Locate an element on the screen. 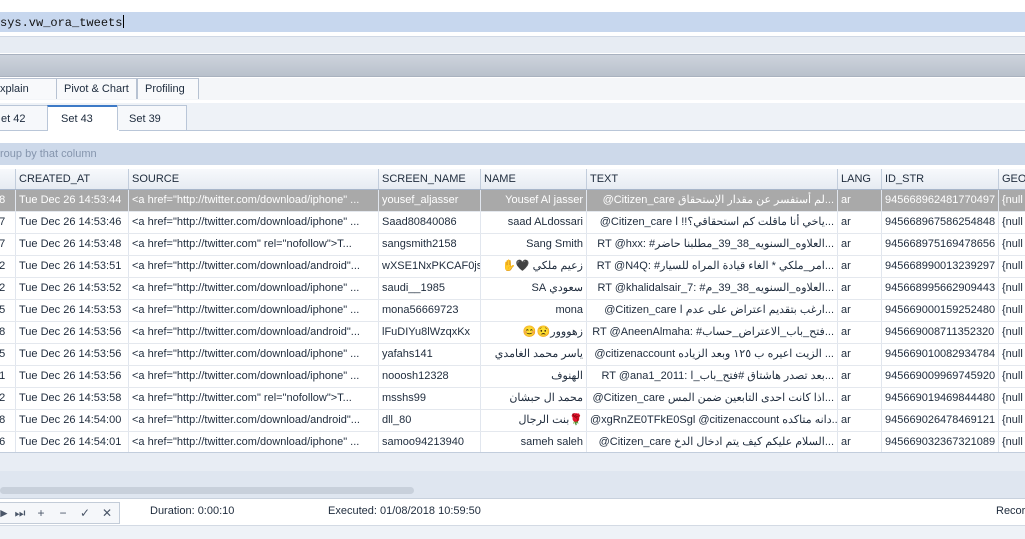 This screenshot has width=1025, height=539. group-by-panel: roup by that column is located at coordinates (512, 154).